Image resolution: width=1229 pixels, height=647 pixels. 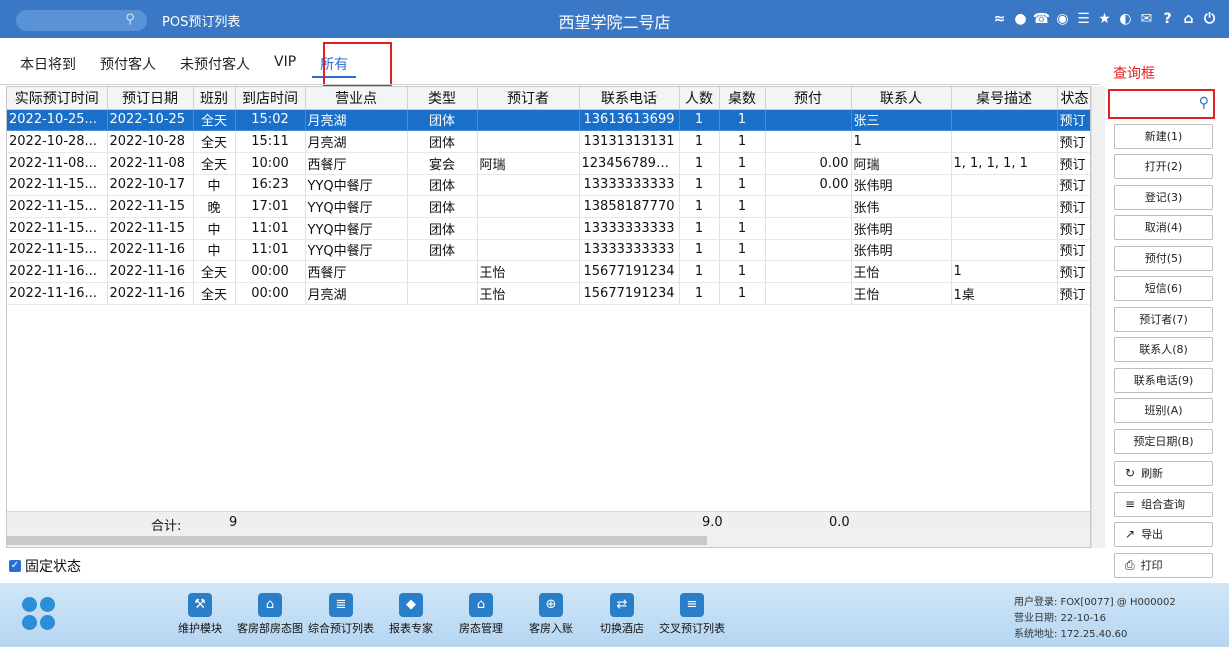 What do you see at coordinates (1163, 136) in the screenshot?
I see `action-button: 新建(1)` at bounding box center [1163, 136].